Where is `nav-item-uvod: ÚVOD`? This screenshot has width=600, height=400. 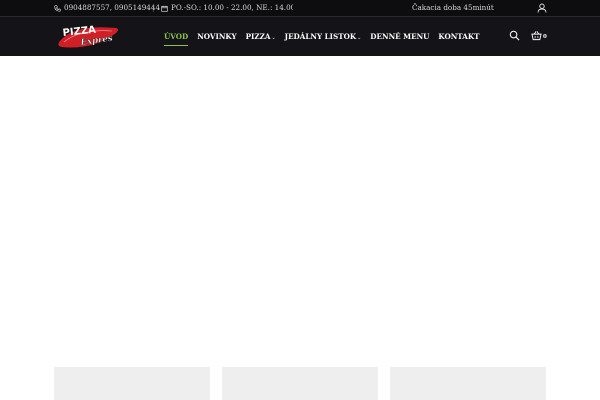 nav-item-uvod: ÚVOD is located at coordinates (176, 36).